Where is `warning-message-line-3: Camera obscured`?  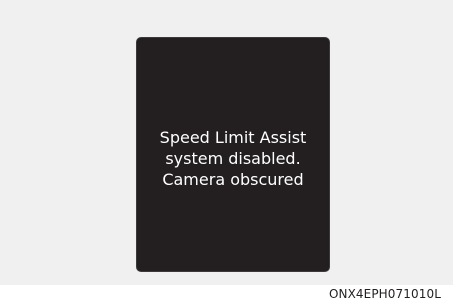
warning-message-line-3: Camera obscured is located at coordinates (233, 179).